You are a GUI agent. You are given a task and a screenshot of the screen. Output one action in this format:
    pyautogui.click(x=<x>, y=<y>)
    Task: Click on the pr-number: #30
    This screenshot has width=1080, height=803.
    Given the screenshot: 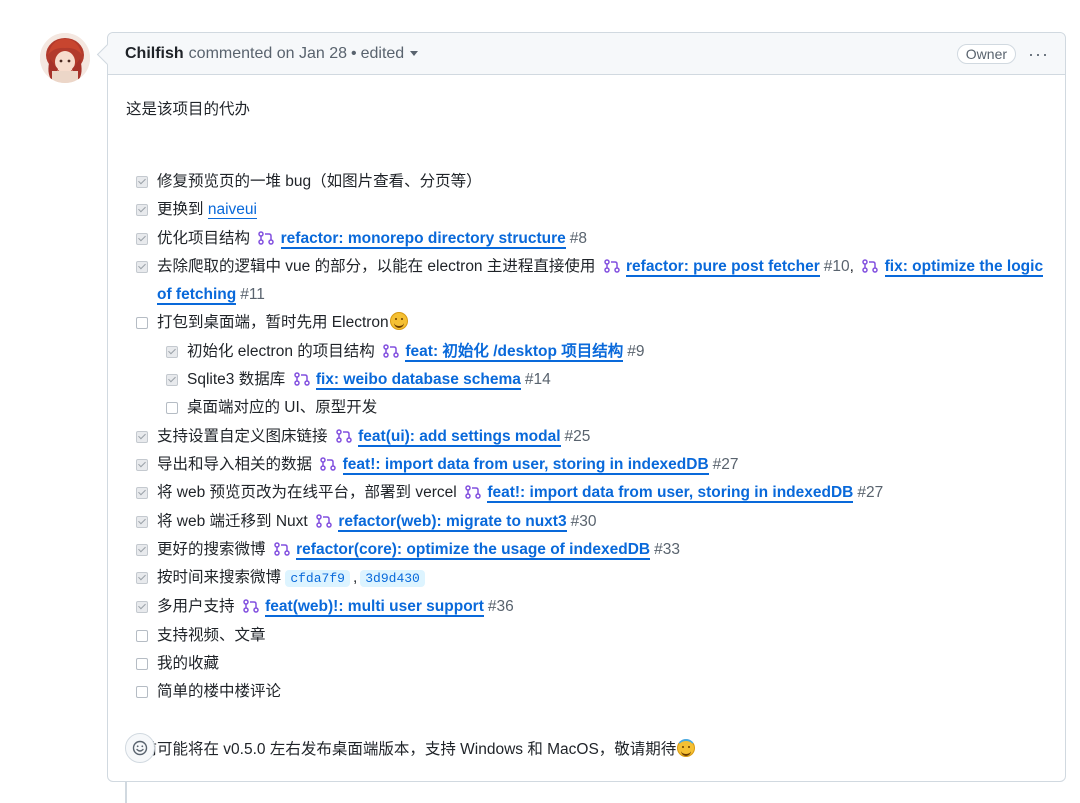 What is the action you would take?
    pyautogui.click(x=584, y=521)
    